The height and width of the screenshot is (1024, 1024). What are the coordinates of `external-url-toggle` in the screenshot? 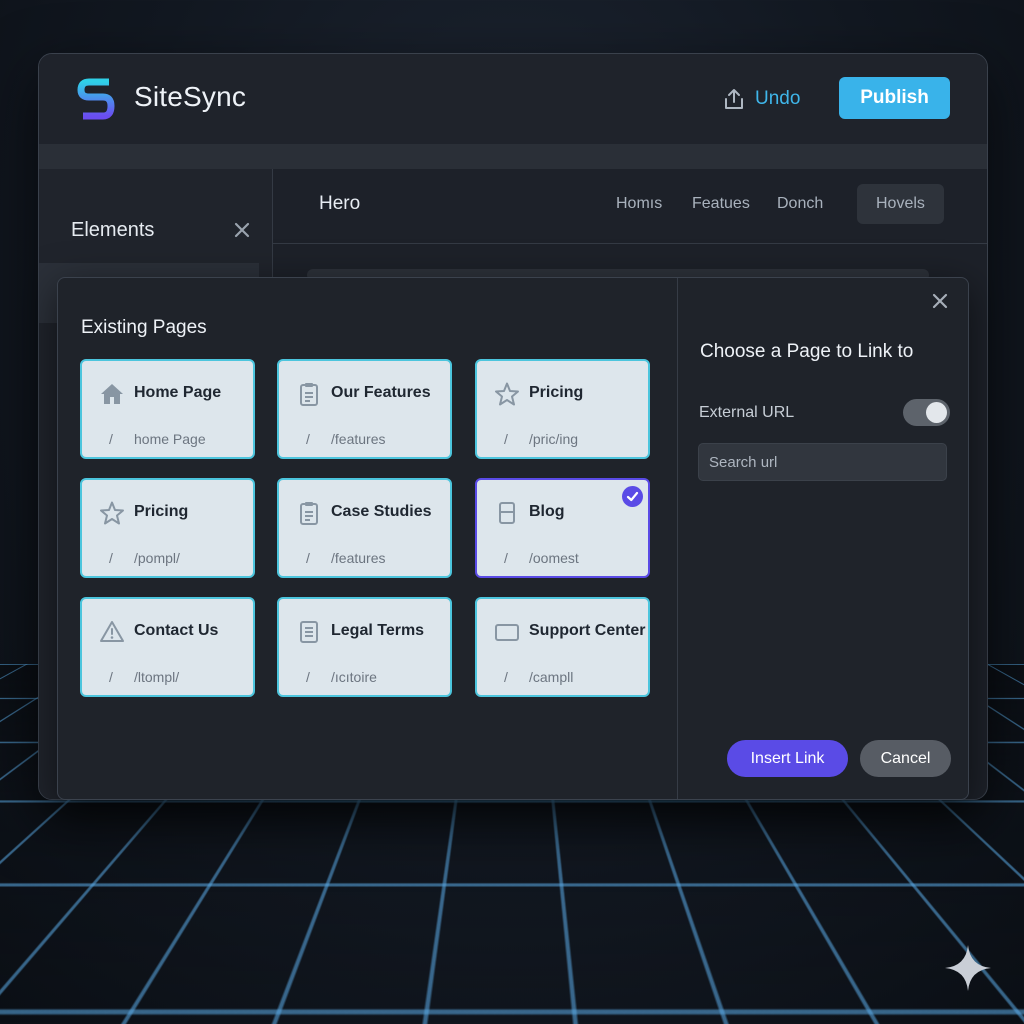 It's located at (926, 412).